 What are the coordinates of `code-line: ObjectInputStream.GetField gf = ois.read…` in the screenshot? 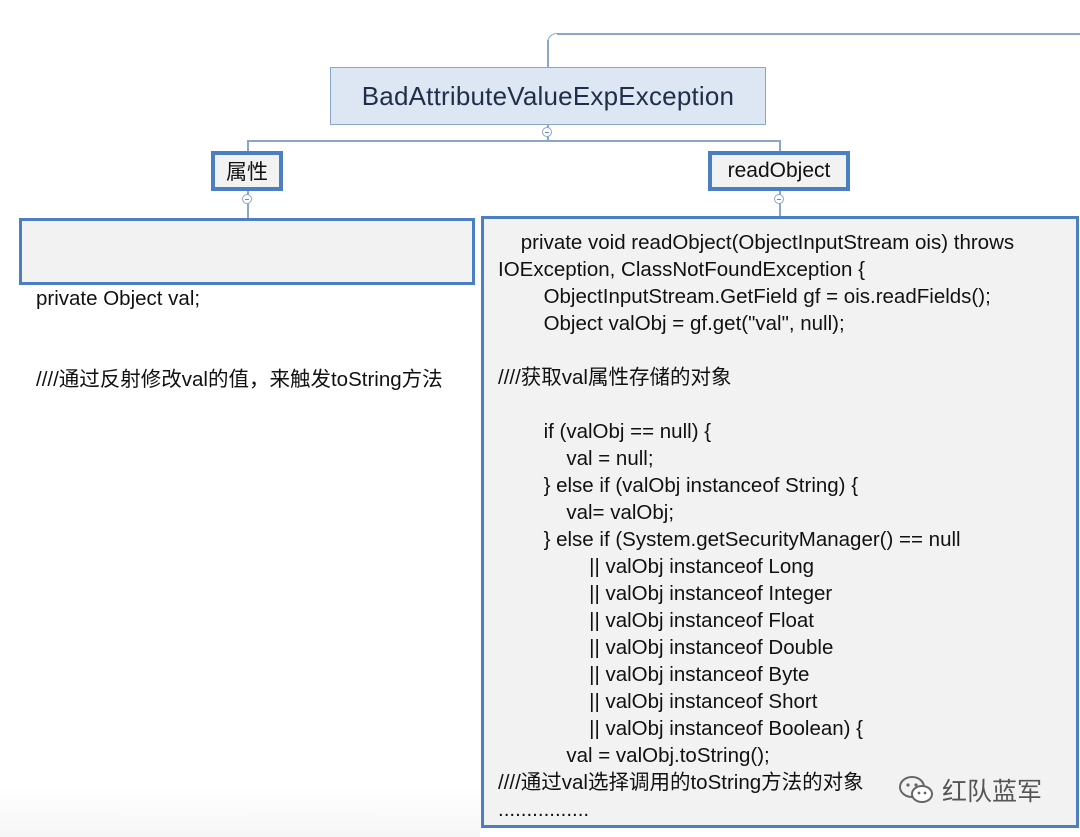 It's located at (744, 296).